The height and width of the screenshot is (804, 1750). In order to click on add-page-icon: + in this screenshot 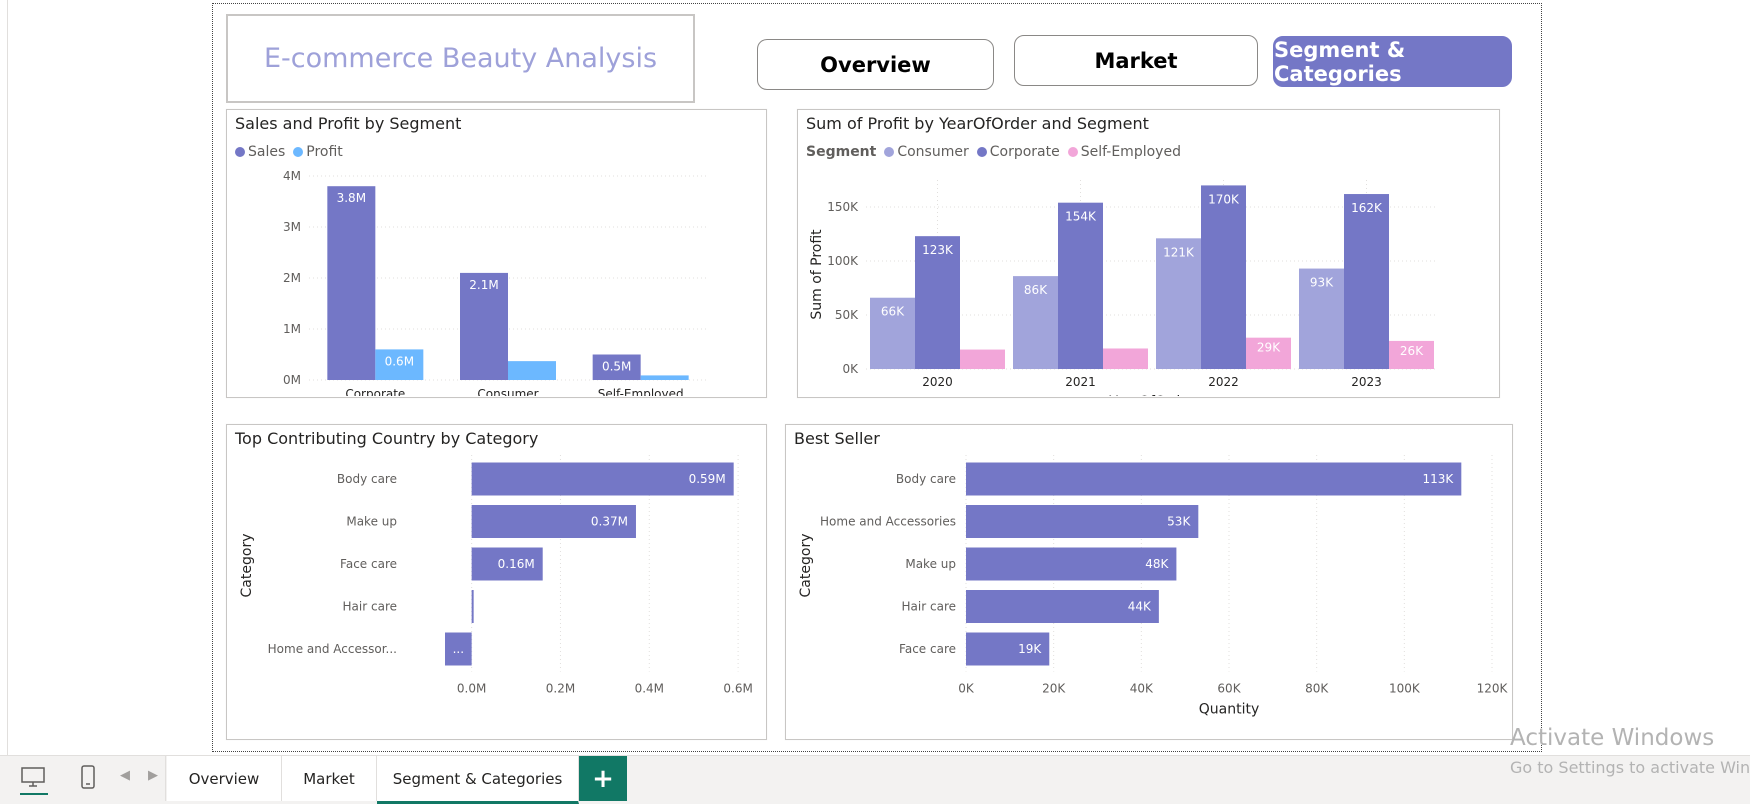, I will do `click(603, 778)`.